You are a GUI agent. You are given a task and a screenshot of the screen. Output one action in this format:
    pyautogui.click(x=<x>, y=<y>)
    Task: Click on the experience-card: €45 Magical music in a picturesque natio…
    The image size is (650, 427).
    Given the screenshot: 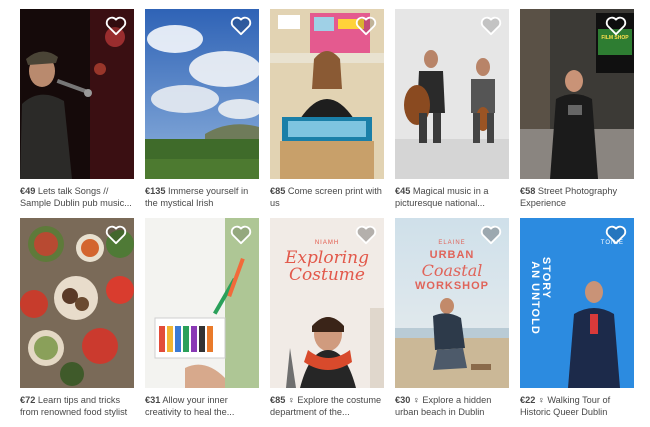 What is the action you would take?
    pyautogui.click(x=452, y=109)
    